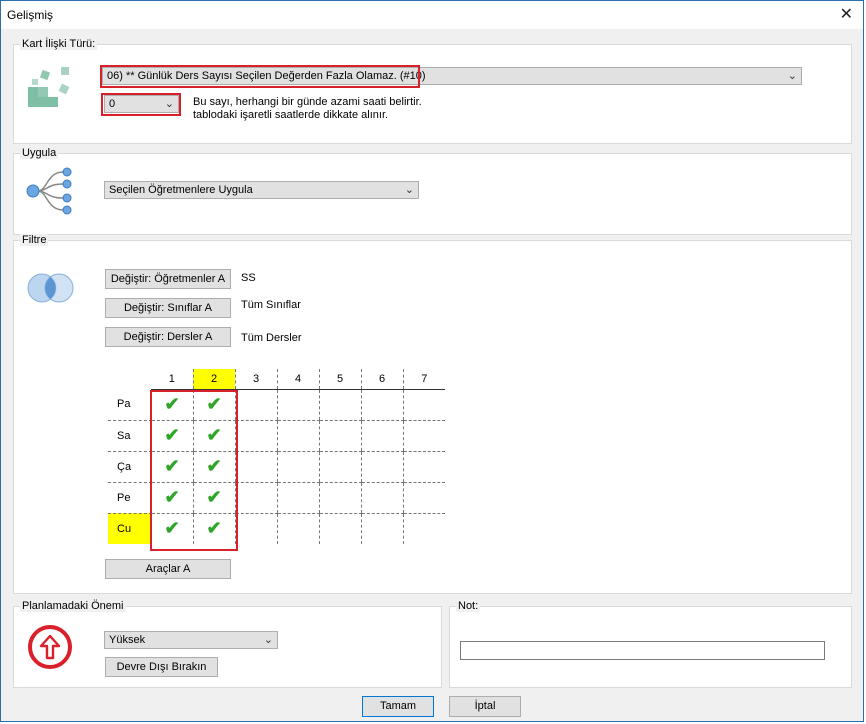  I want to click on relation-legend: Kart İlişki Türü:, so click(59, 44).